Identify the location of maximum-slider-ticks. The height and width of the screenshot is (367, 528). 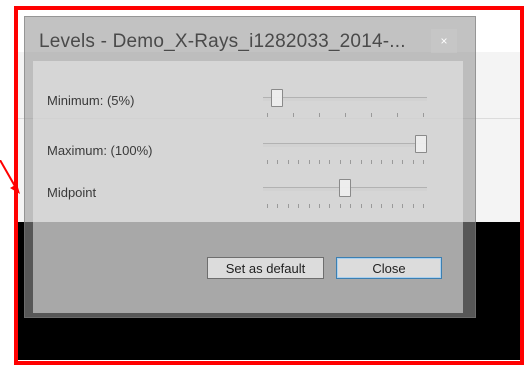
(345, 162).